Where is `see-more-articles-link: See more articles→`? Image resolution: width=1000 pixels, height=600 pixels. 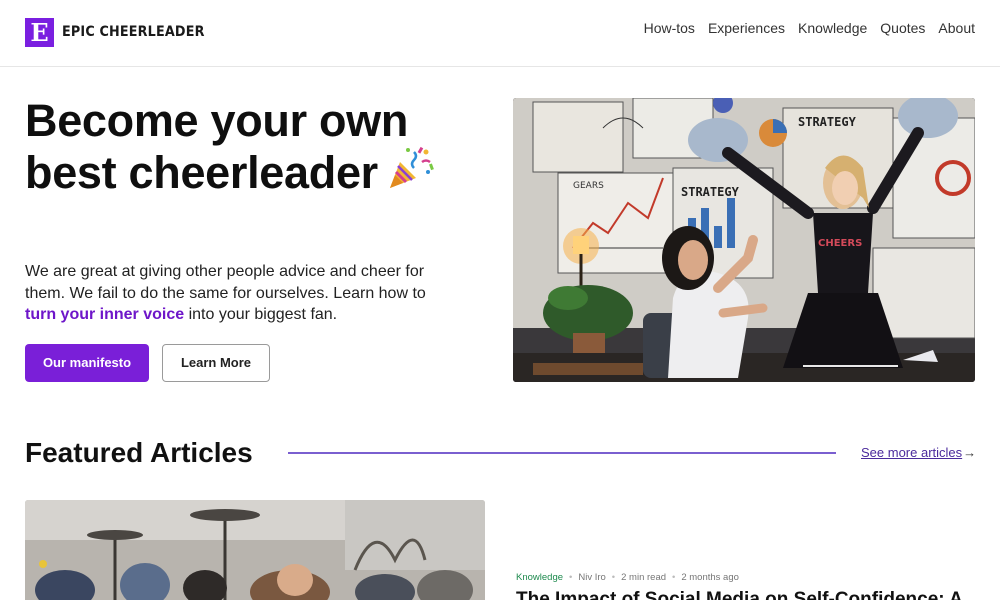
see-more-articles-link: See more articles→ is located at coordinates (918, 453).